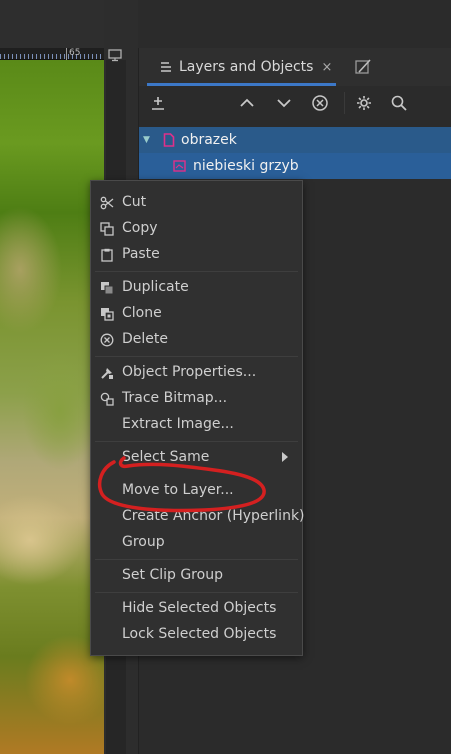 This screenshot has height=754, width=451. I want to click on image-object-icon, so click(179, 166).